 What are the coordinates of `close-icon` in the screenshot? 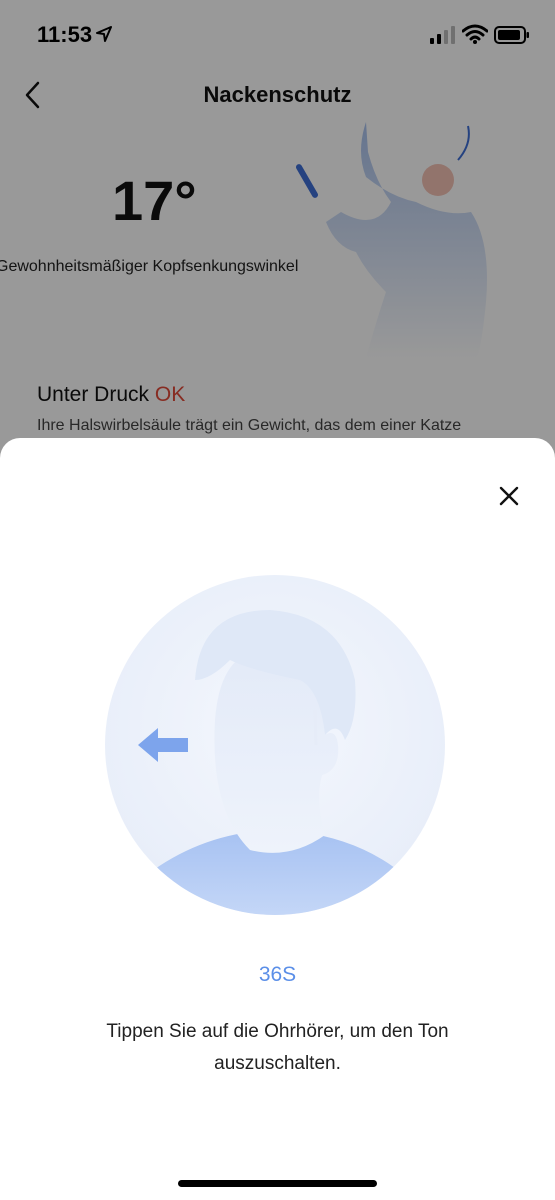 It's located at (509, 496).